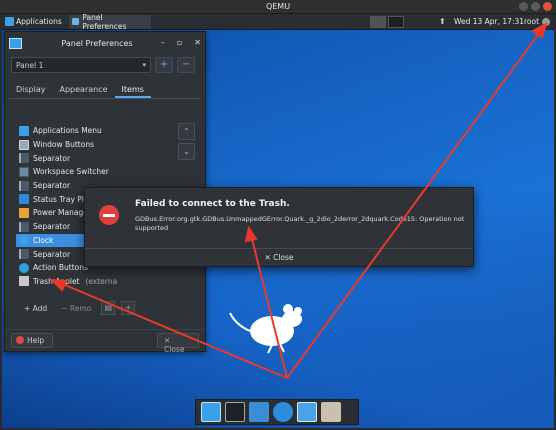 Image resolution: width=556 pixels, height=430 pixels. Describe the element at coordinates (212, 204) in the screenshot. I see `error-title: Failed to connect to the Trash.` at that location.